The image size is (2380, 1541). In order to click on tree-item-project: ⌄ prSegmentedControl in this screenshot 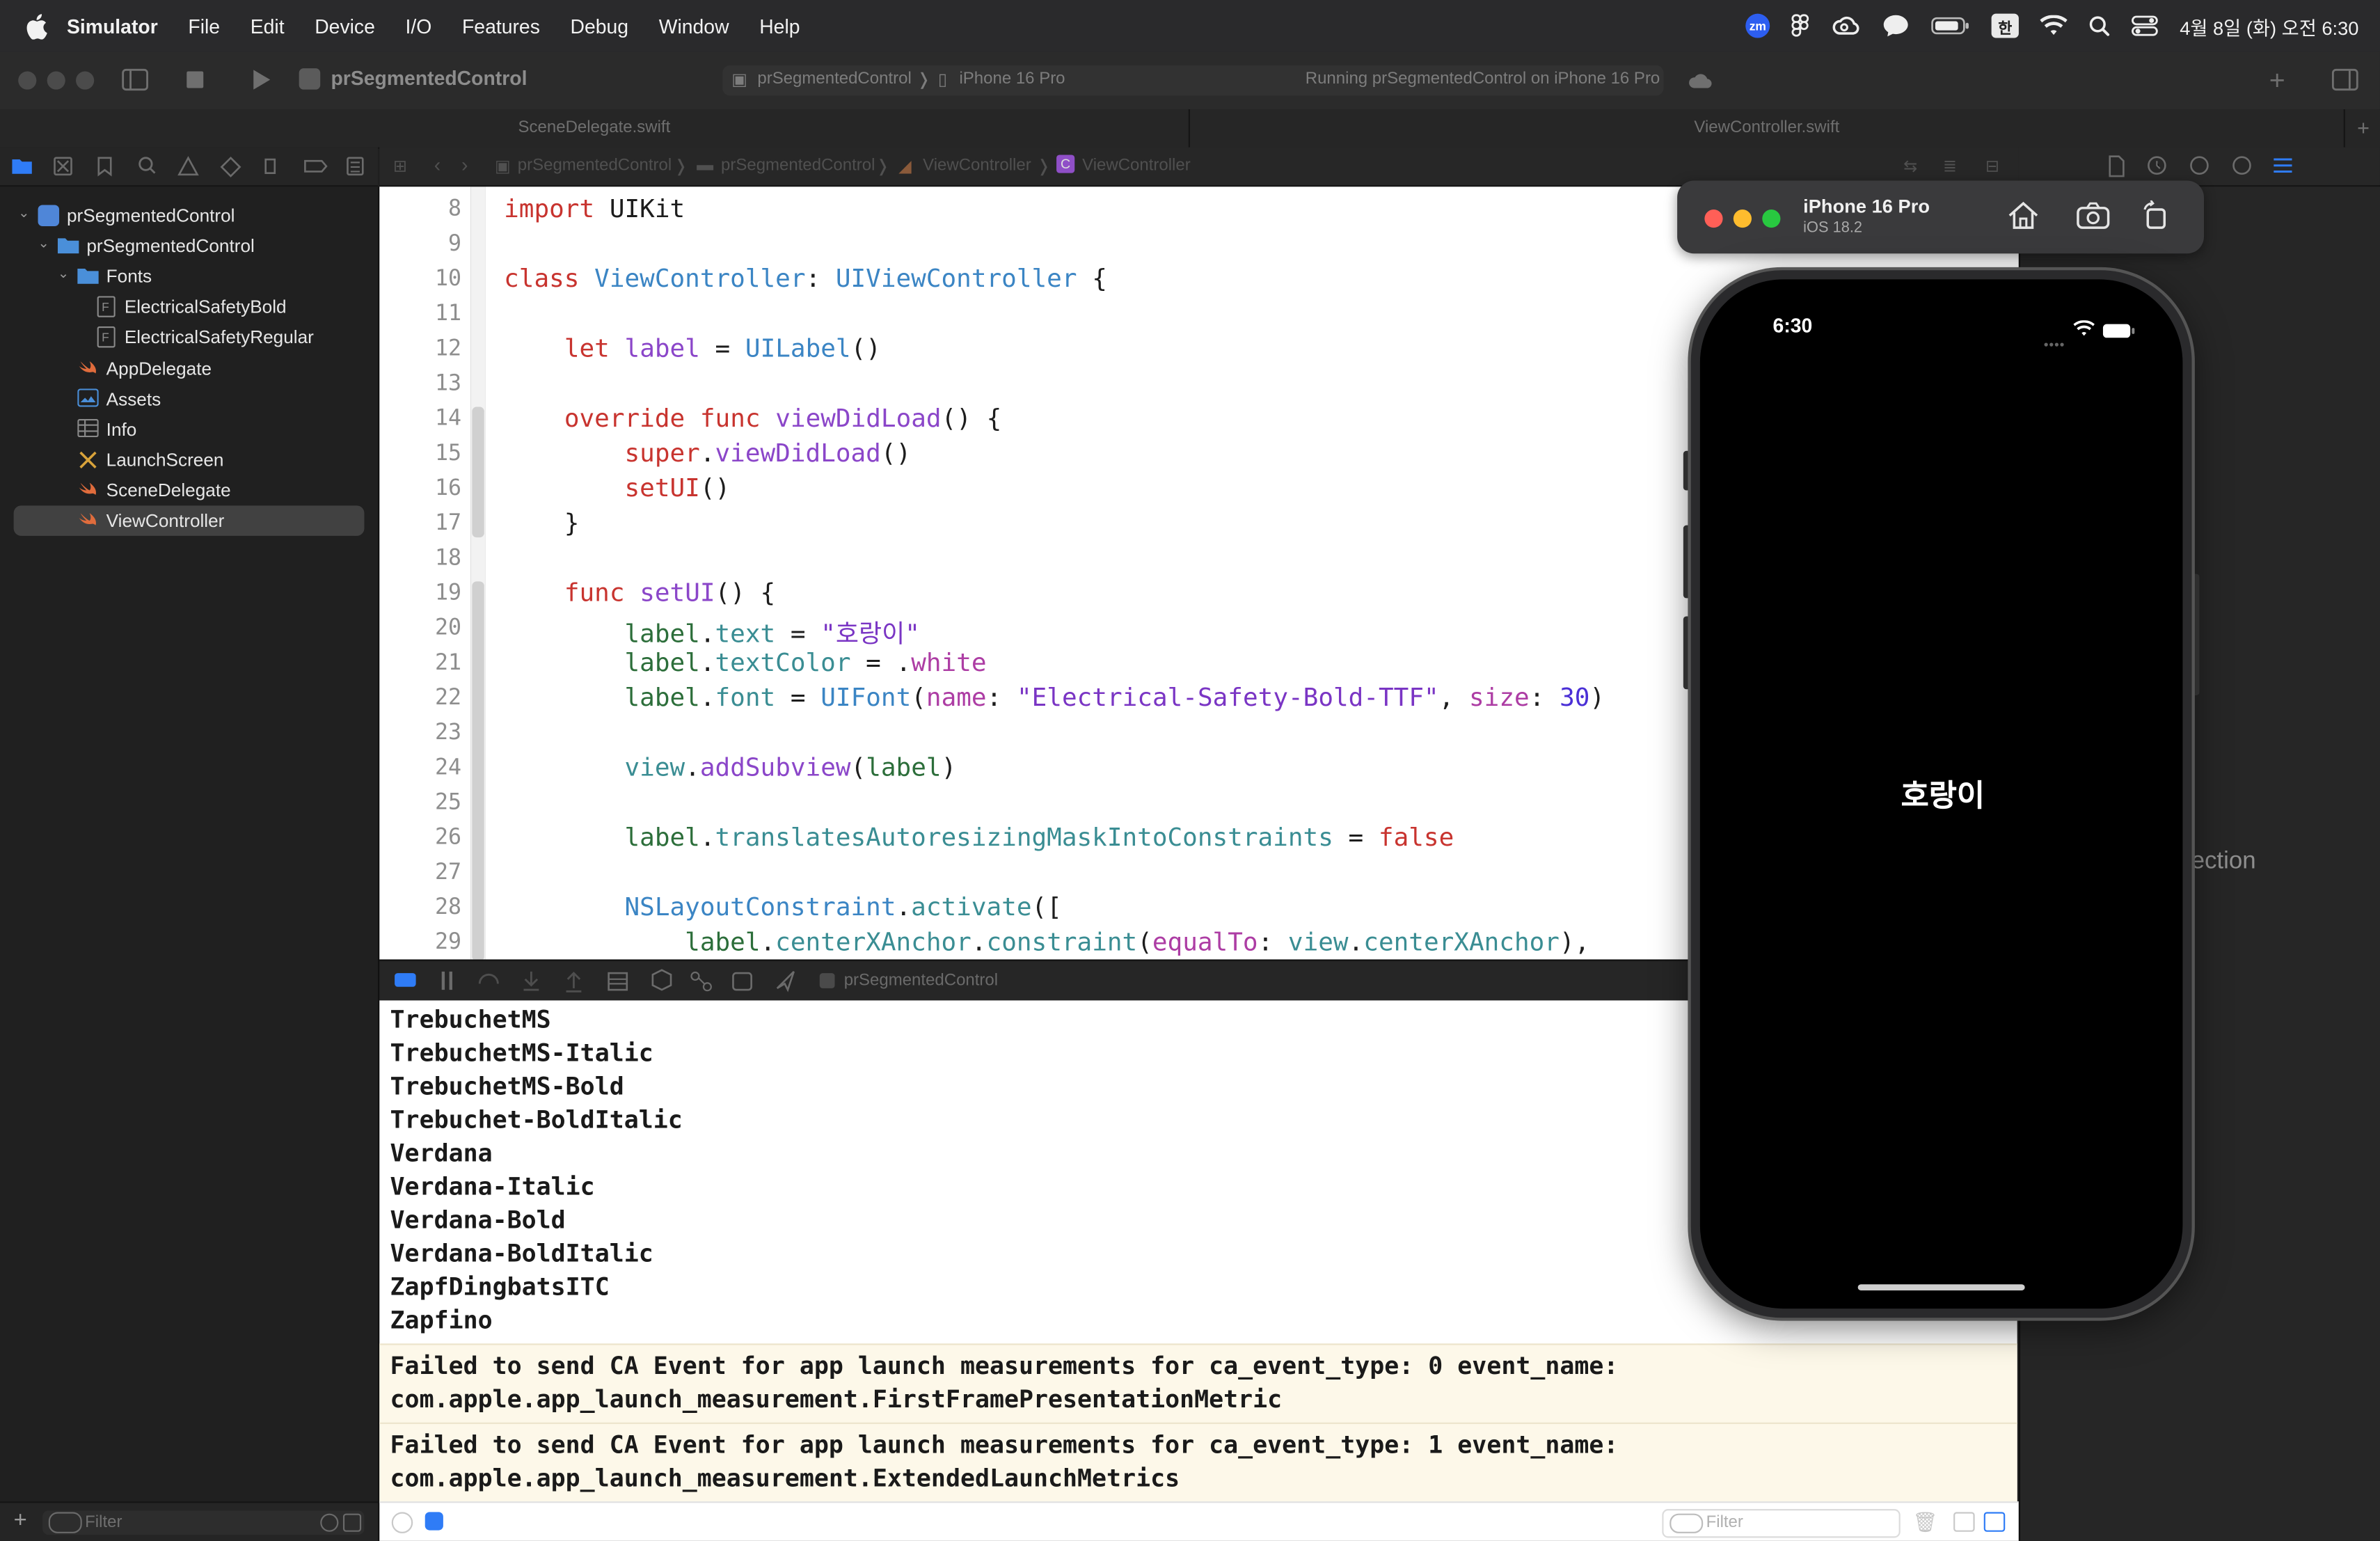, I will do `click(189, 215)`.